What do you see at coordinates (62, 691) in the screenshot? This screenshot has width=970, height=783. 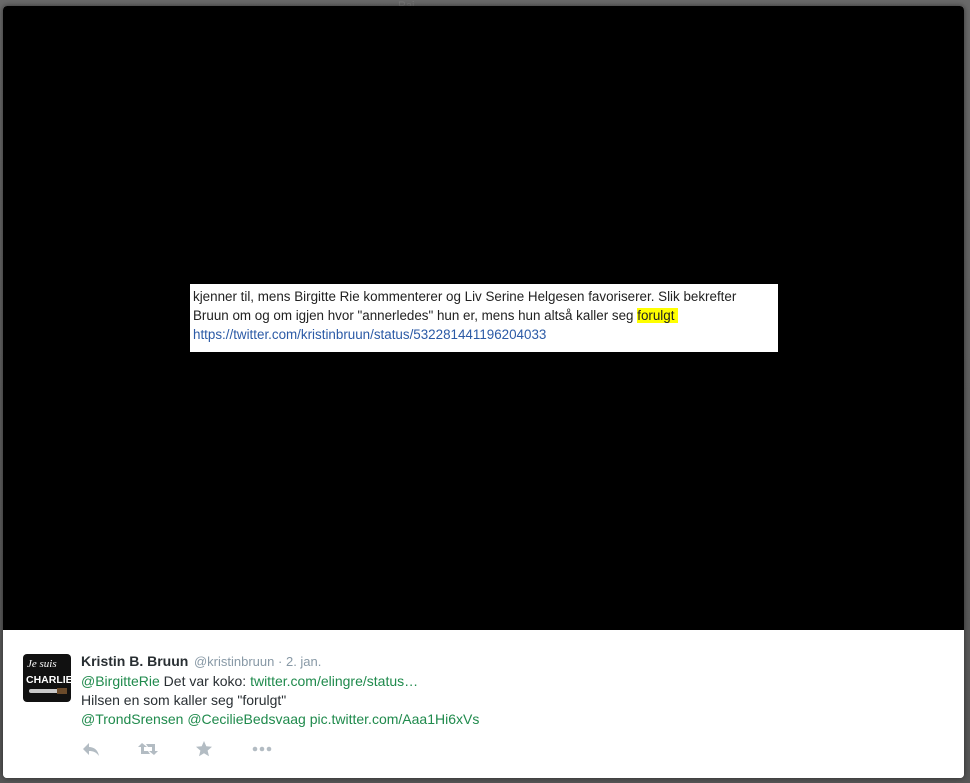 I see `pen-cap-icon` at bounding box center [62, 691].